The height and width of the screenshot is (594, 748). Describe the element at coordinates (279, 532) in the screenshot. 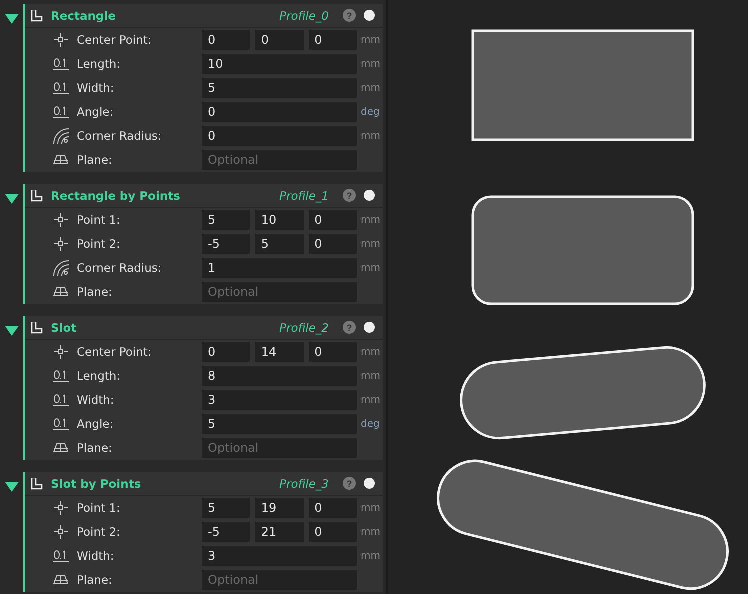

I see `value-field: 21` at that location.